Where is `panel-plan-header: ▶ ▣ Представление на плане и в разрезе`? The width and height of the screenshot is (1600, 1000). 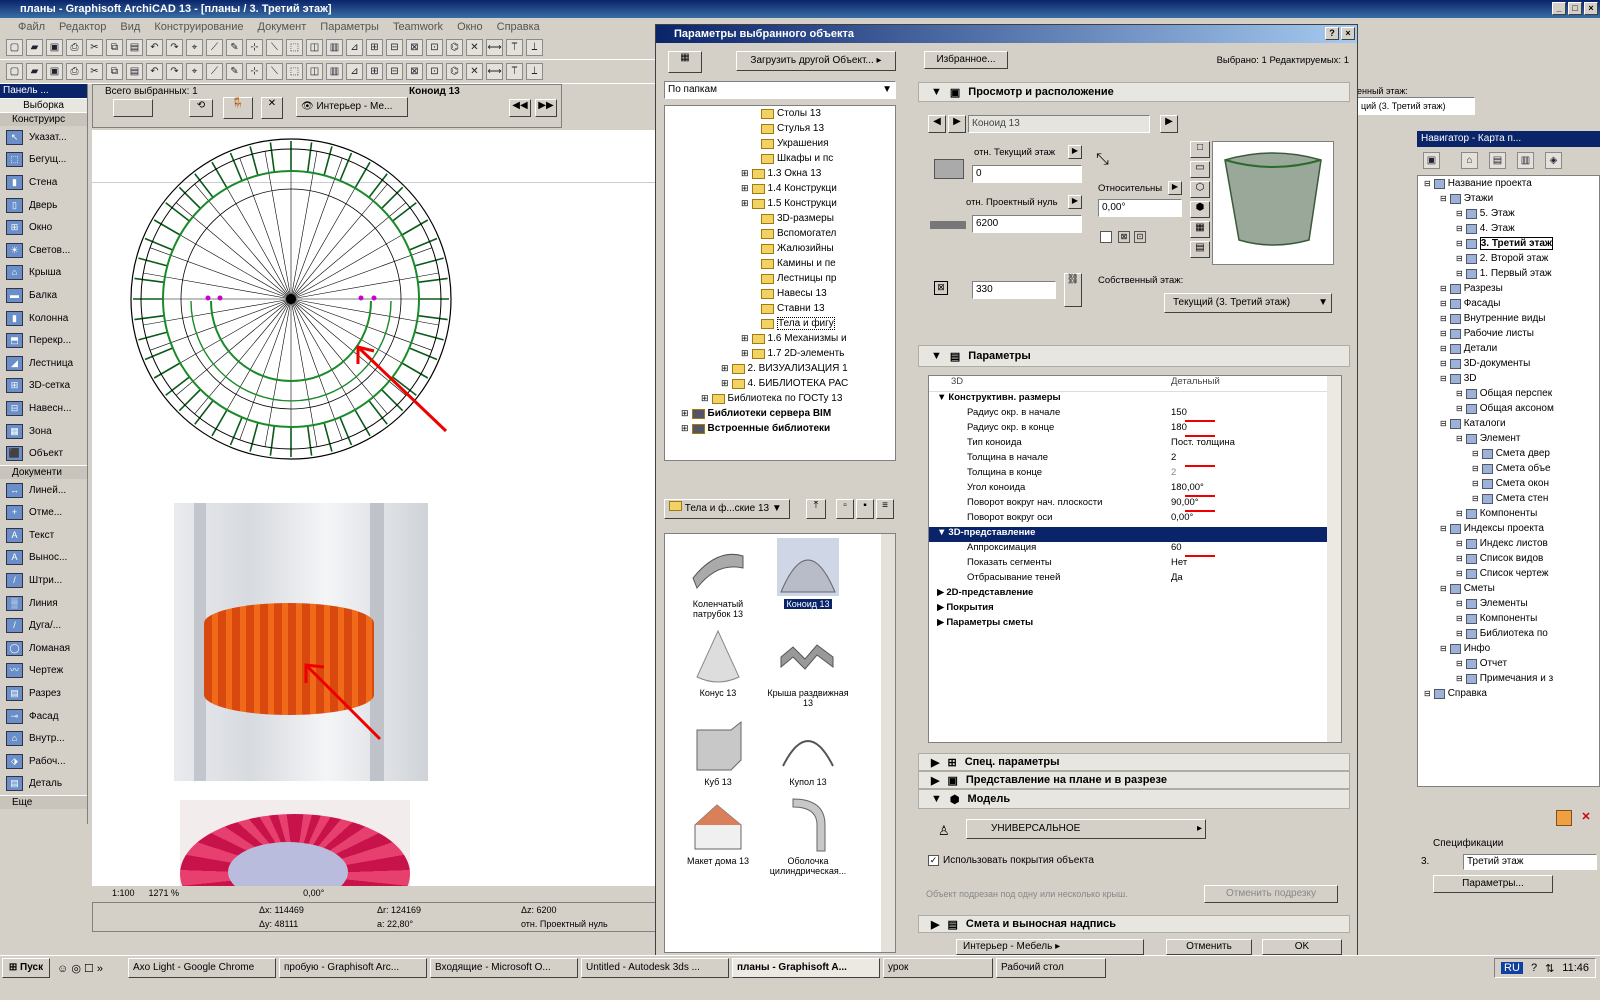
panel-plan-header: ▶ ▣ Представление на плане и в разрезе is located at coordinates (1134, 780).